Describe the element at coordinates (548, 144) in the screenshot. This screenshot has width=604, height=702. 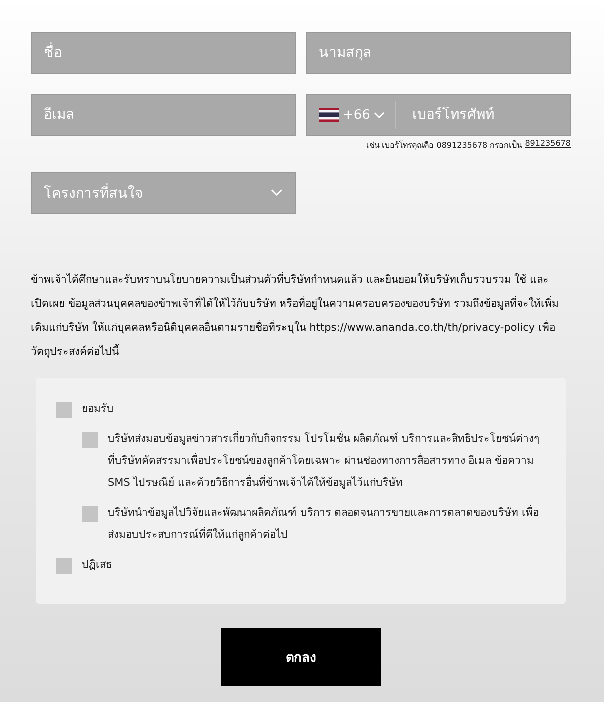
I see `phone-example: 891235678` at that location.